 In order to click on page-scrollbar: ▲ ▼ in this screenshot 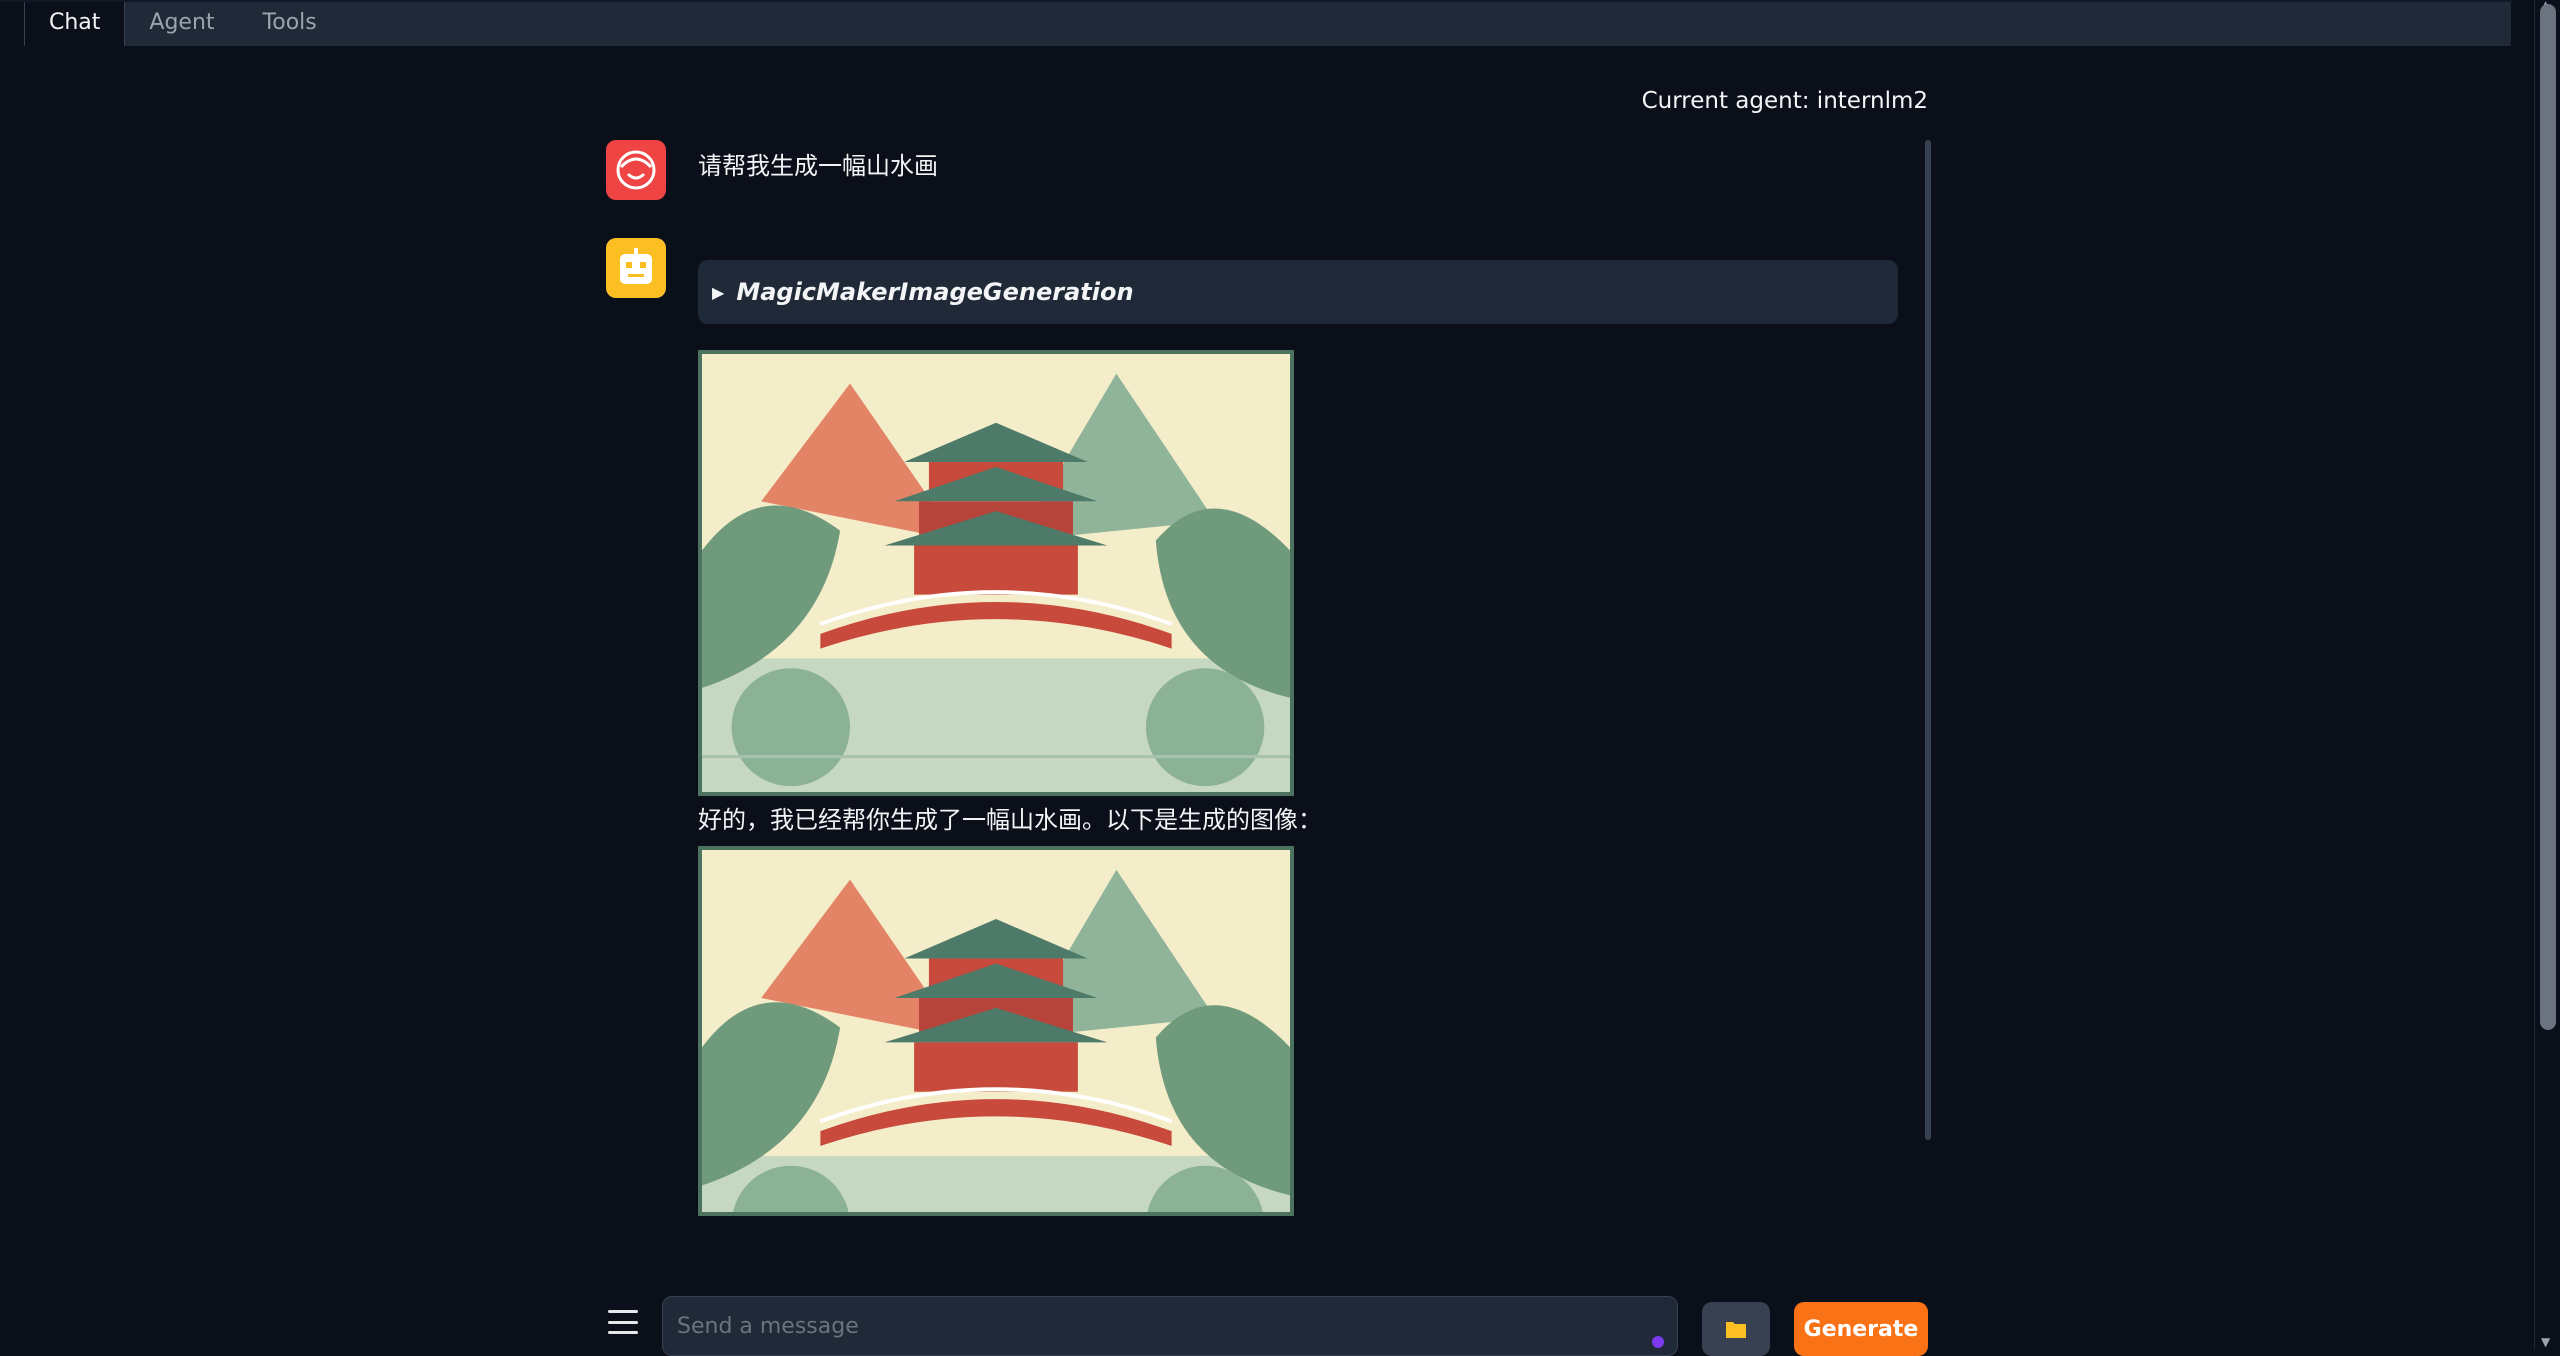, I will do `click(2547, 674)`.